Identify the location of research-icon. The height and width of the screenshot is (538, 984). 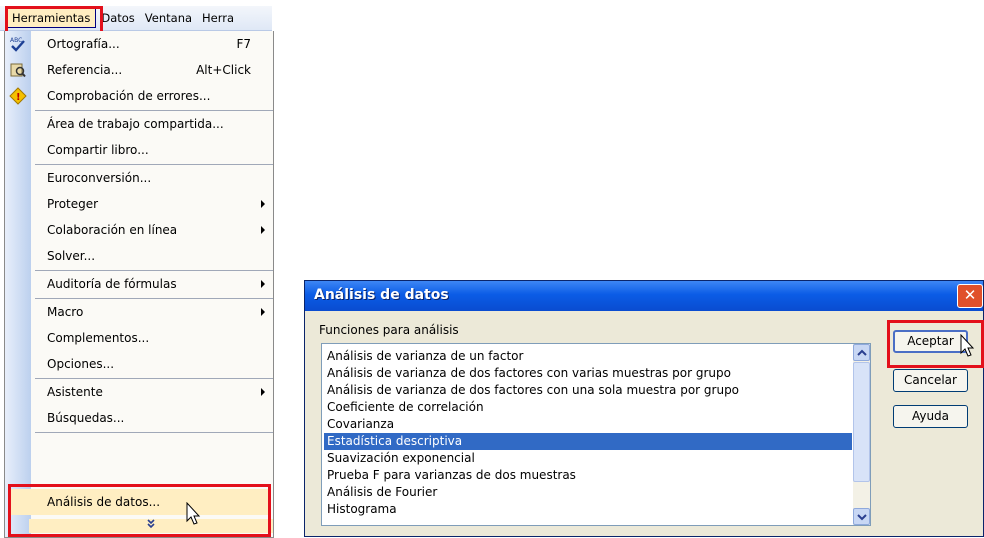
(18, 70).